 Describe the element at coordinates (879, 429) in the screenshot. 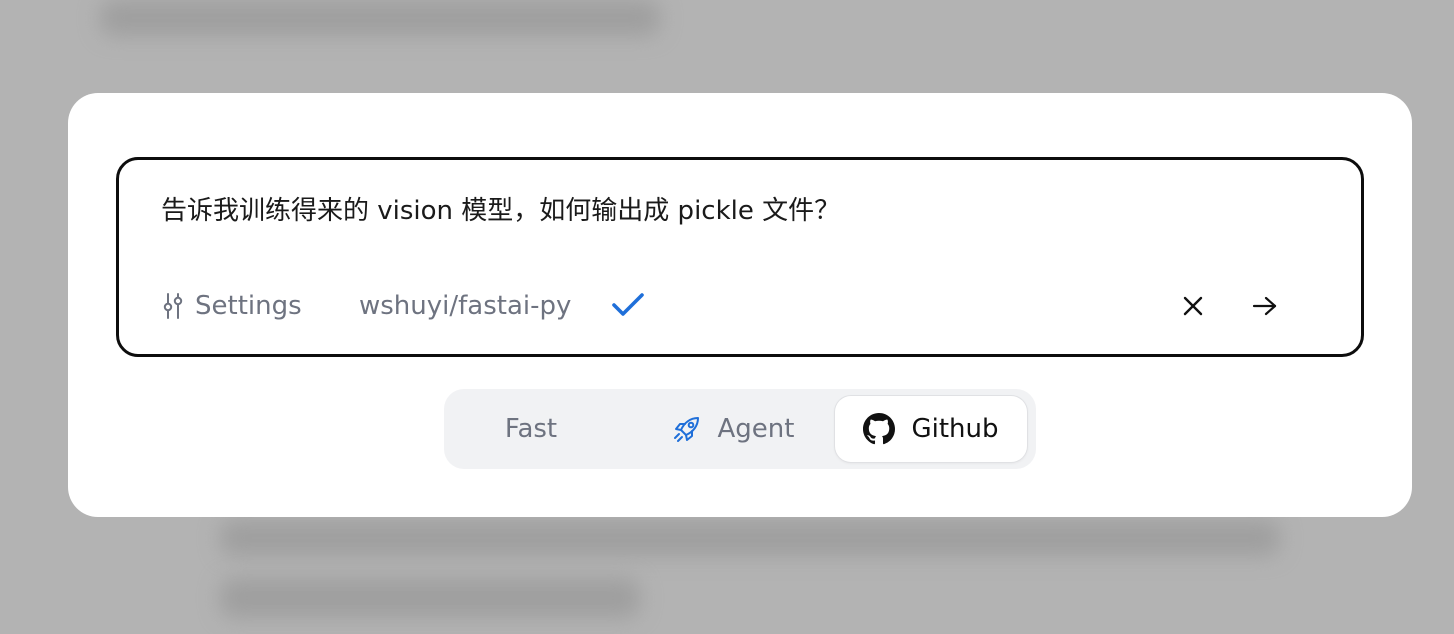

I see `github-icon` at that location.